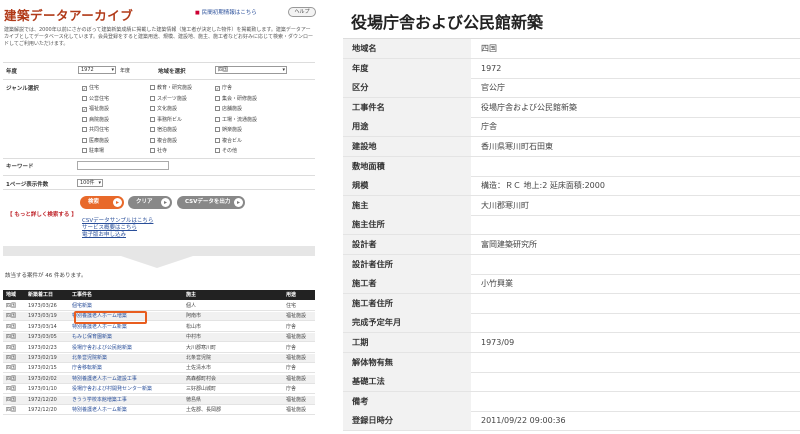  Describe the element at coordinates (42, 214) in the screenshot. I see `advanced-search-link: 【 もっと詳しく検索する 】` at that location.